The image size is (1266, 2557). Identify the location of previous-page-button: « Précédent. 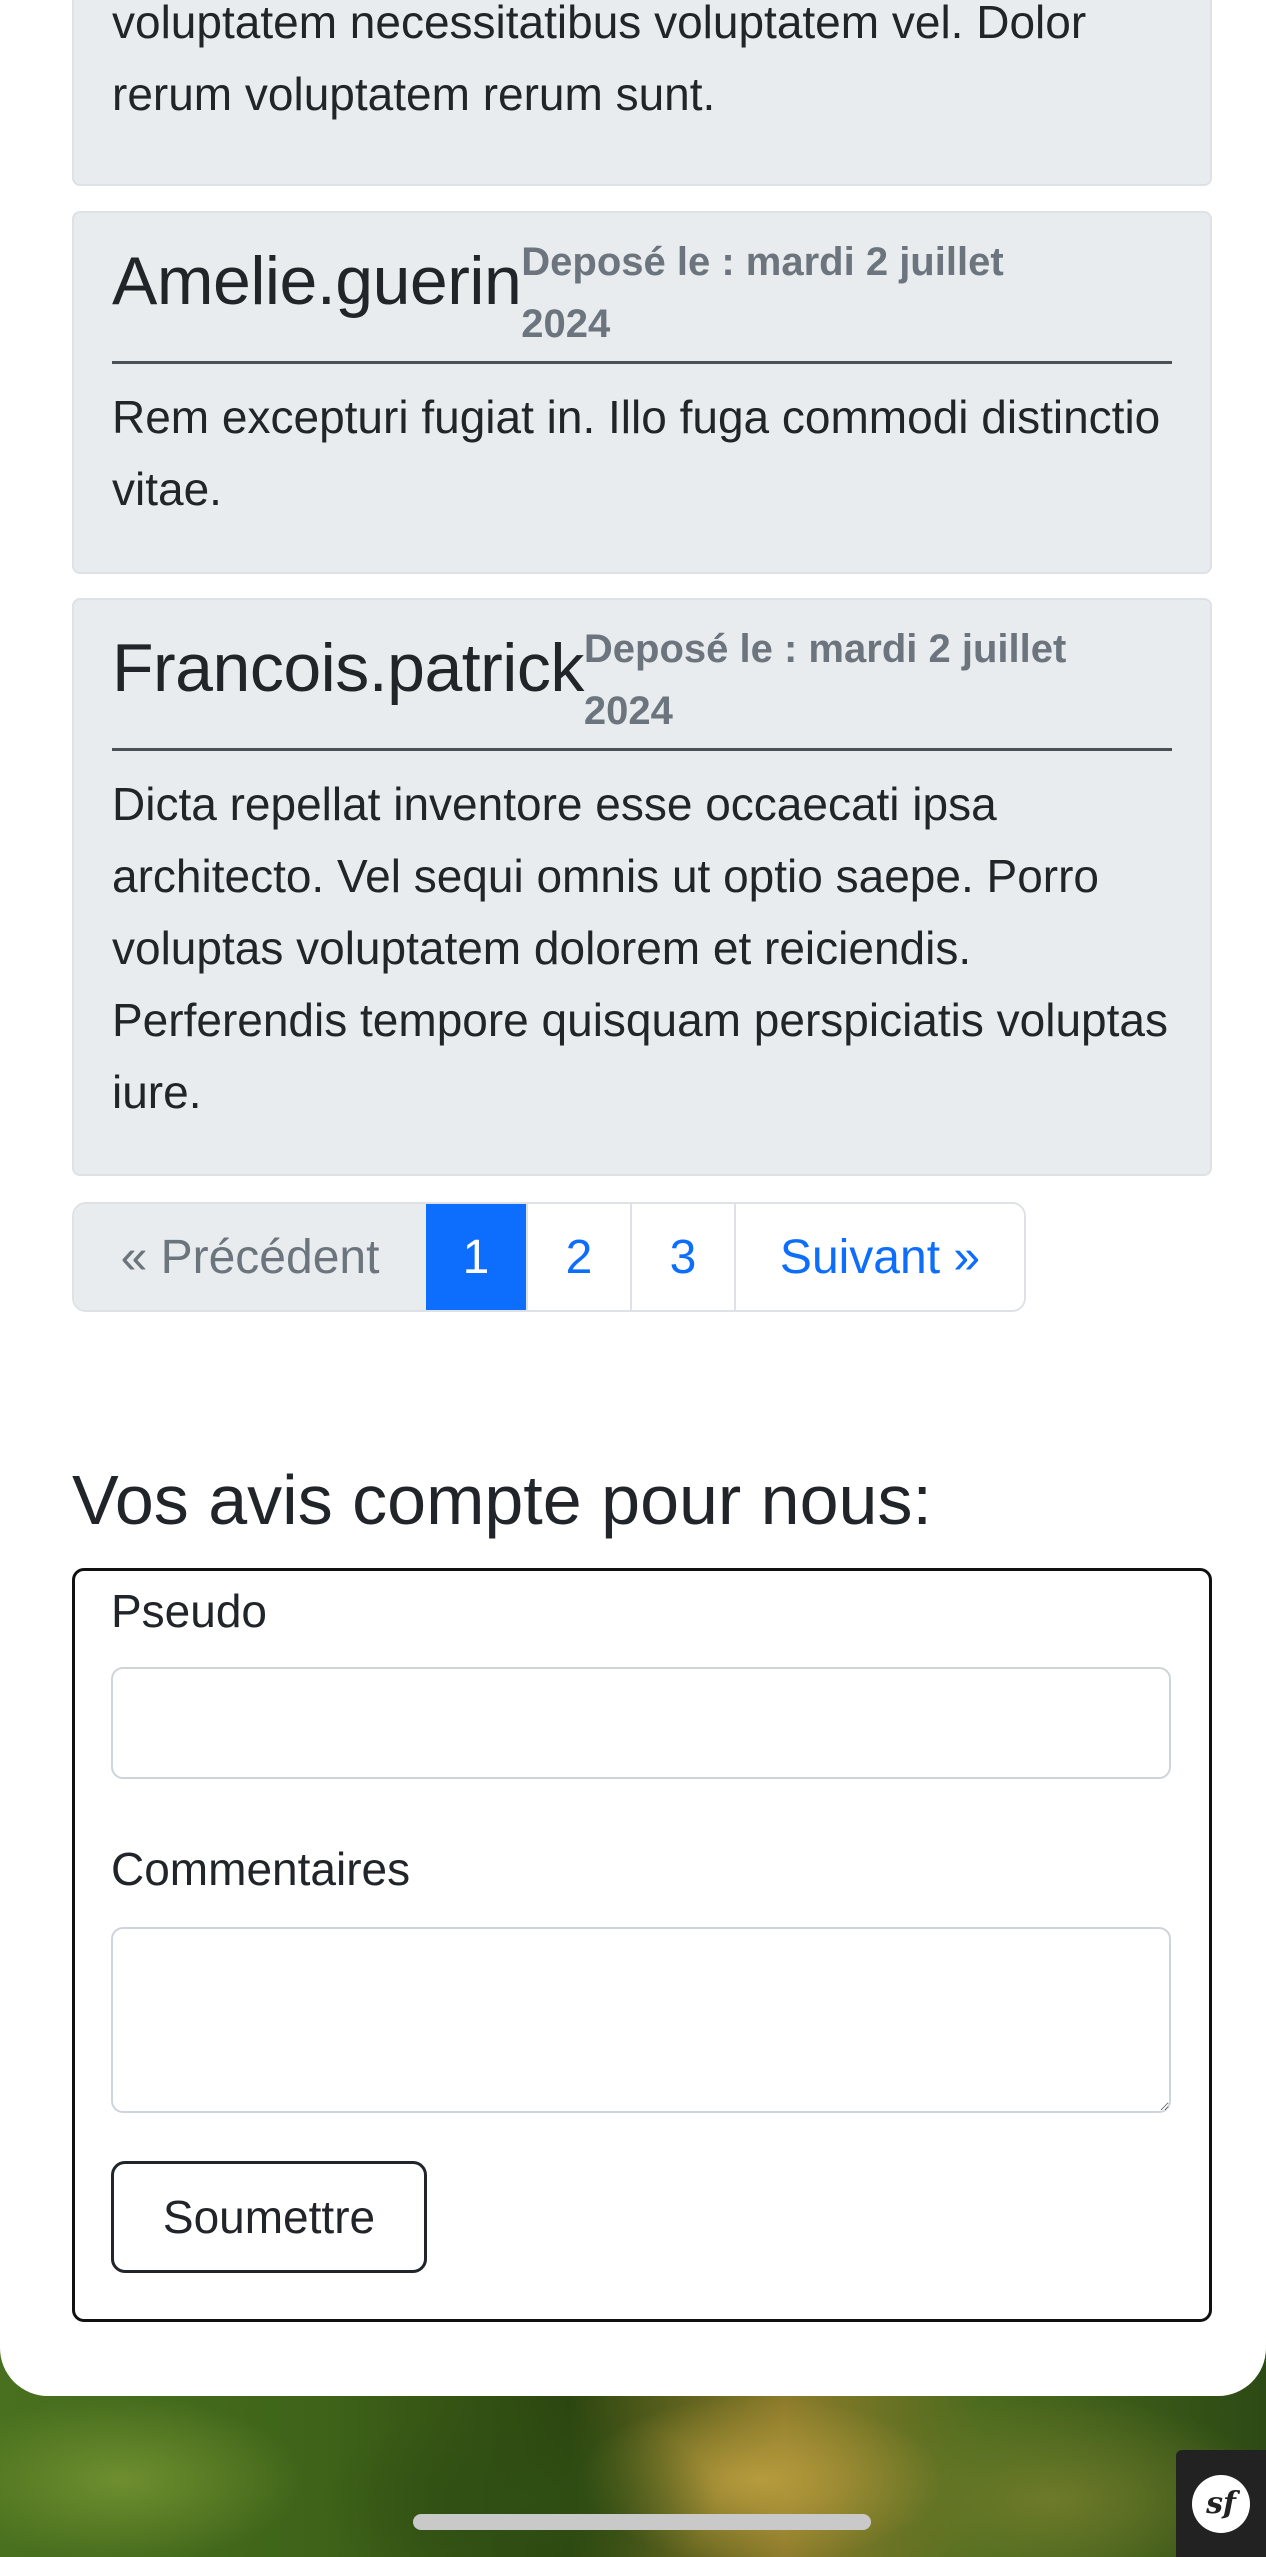
(250, 1257).